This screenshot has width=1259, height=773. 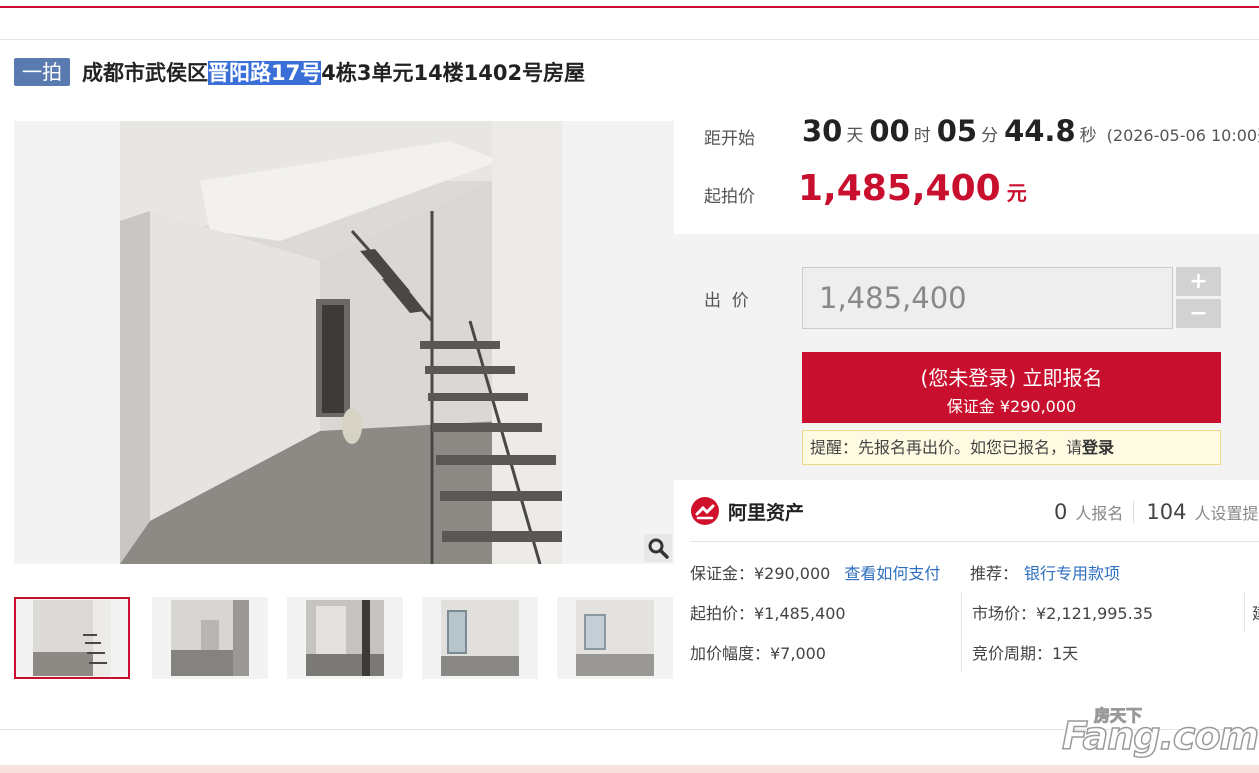 What do you see at coordinates (961, 632) in the screenshot?
I see `column-divider` at bounding box center [961, 632].